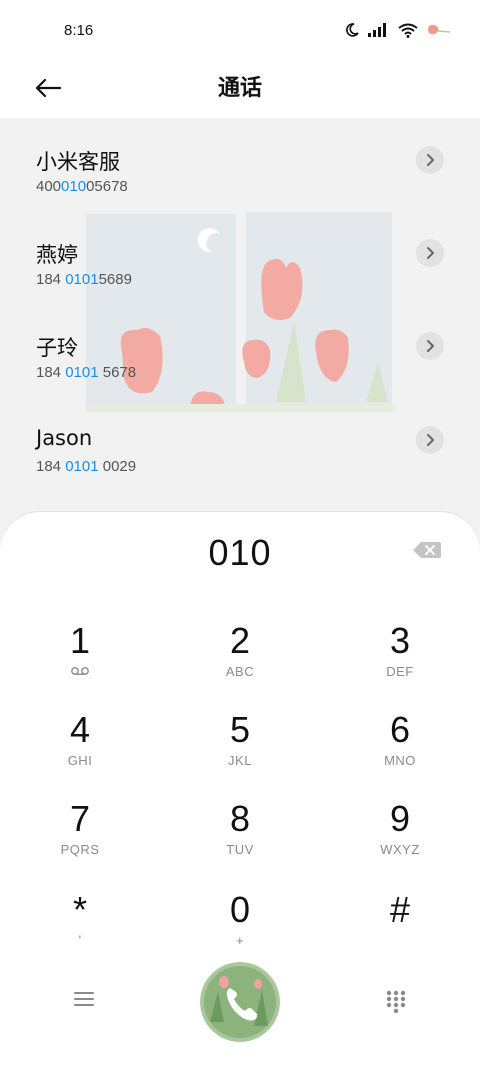 This screenshot has width=480, height=1066. What do you see at coordinates (400, 929) in the screenshot?
I see `dial-key-hash: #` at bounding box center [400, 929].